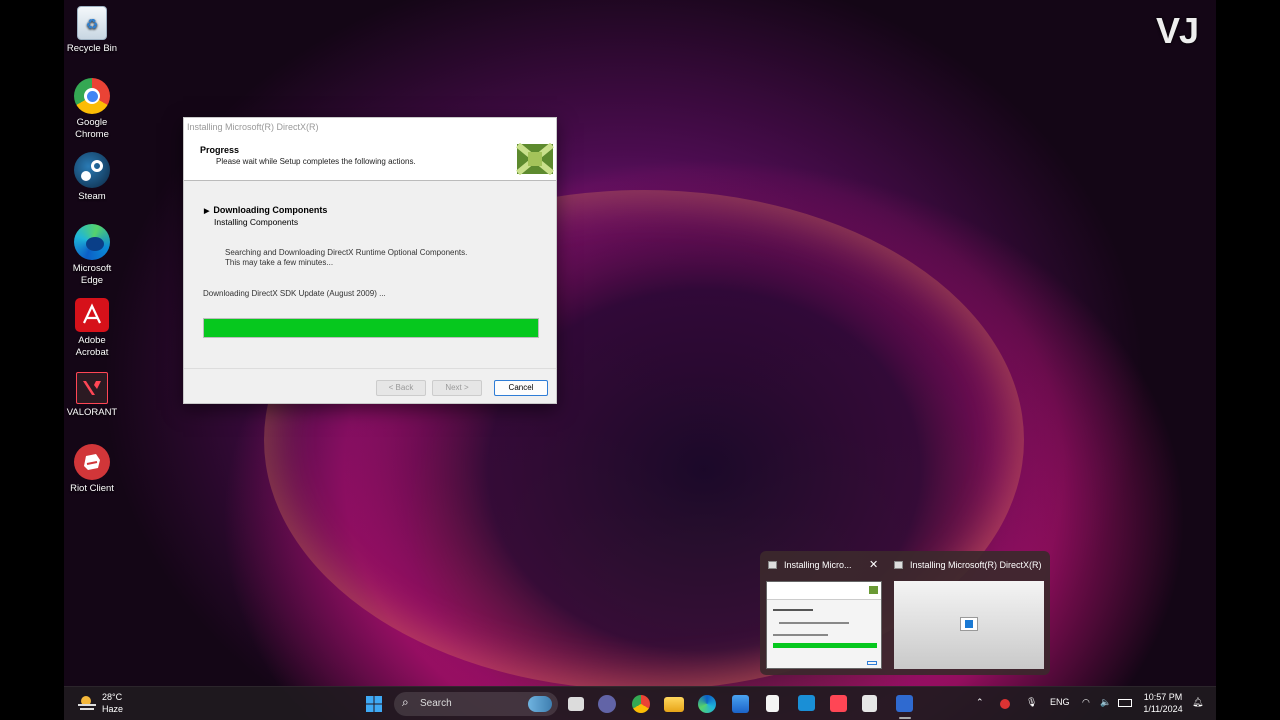 The image size is (1280, 720). I want to click on desktop-icon-label: Riot Client, so click(92, 488).